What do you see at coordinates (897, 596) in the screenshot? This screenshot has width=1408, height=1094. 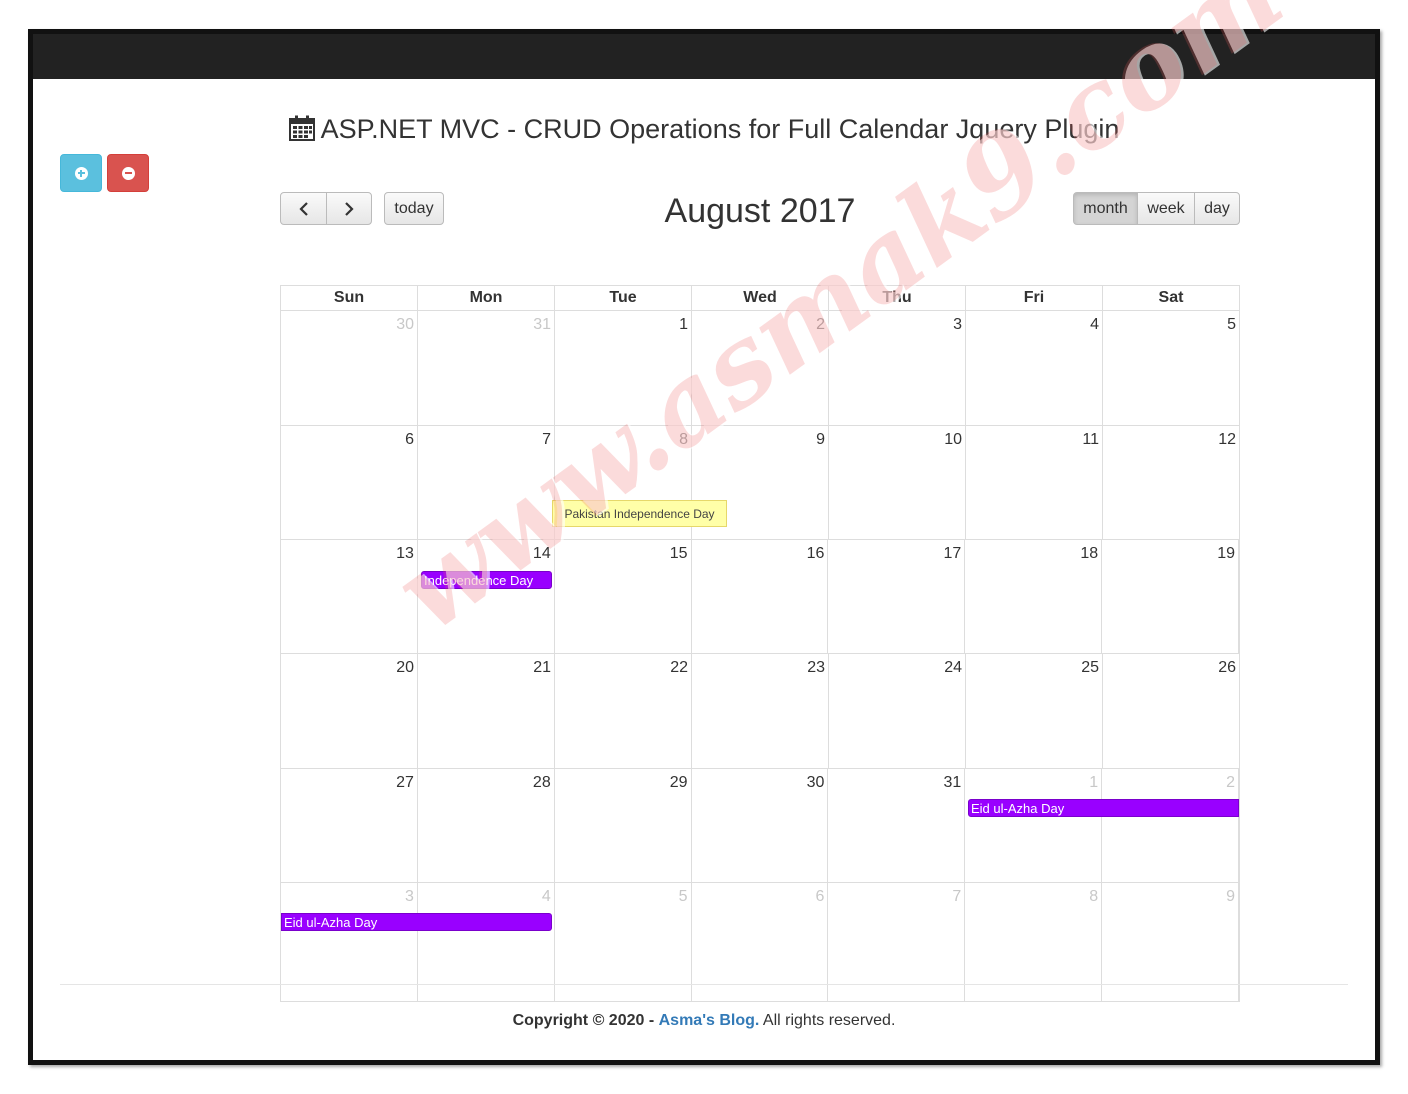 I see `day-cell: 17` at bounding box center [897, 596].